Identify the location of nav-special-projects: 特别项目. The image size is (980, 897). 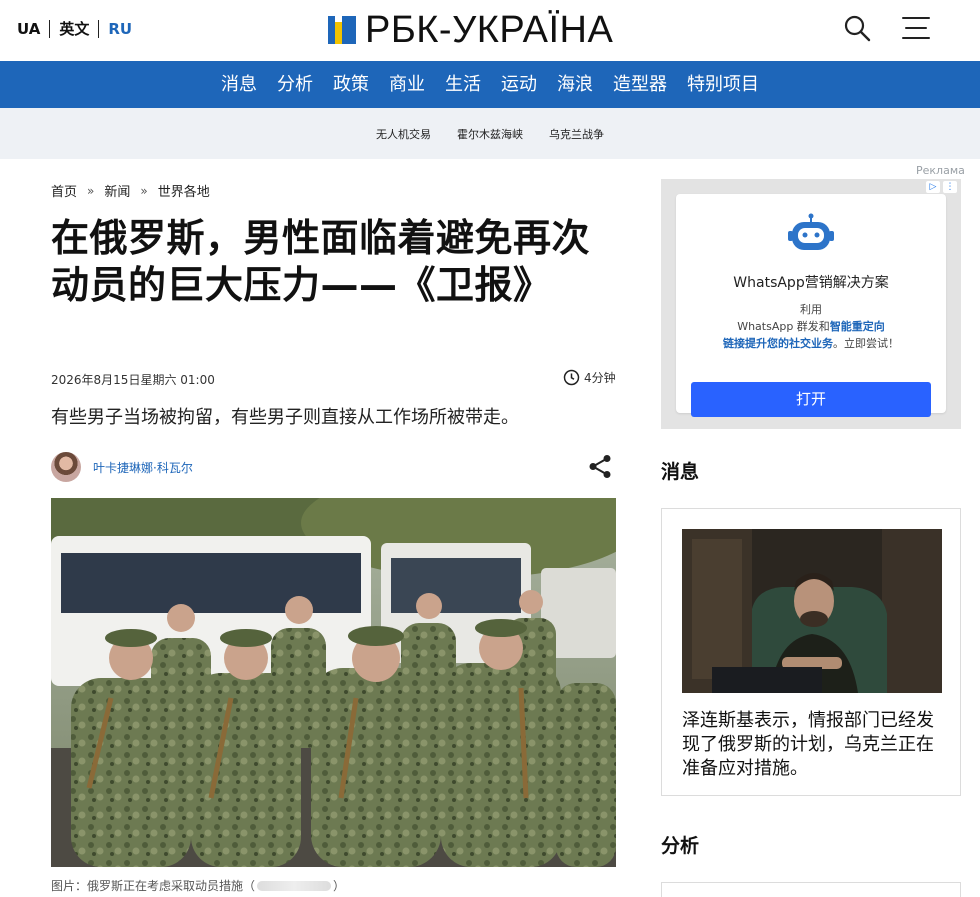
(723, 84).